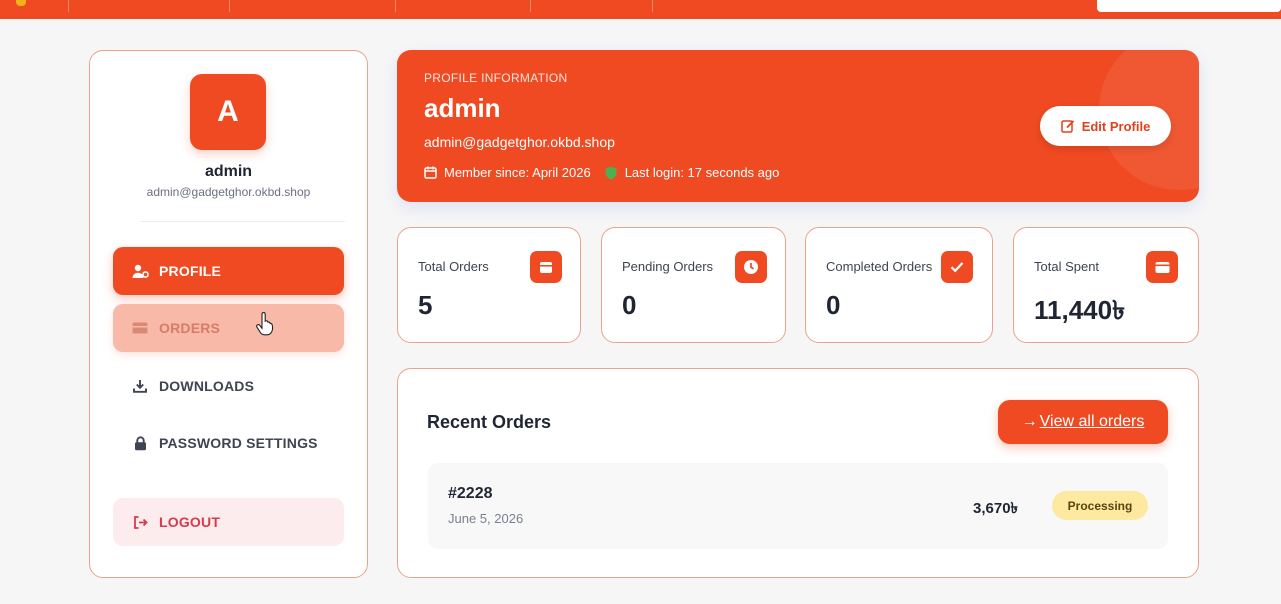  What do you see at coordinates (140, 443) in the screenshot?
I see `lock-icon` at bounding box center [140, 443].